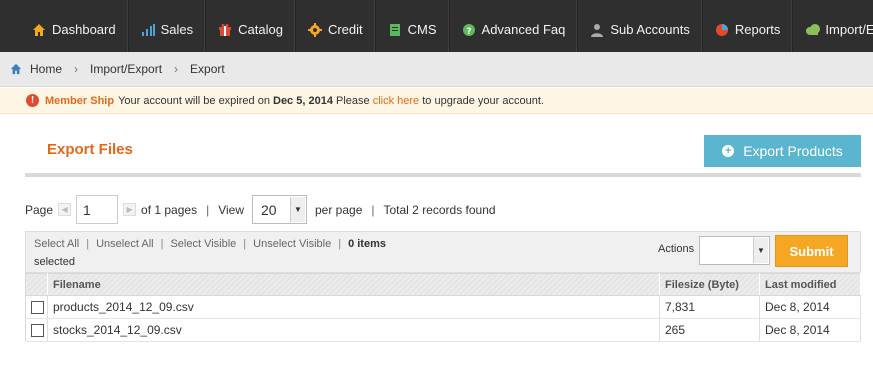 The height and width of the screenshot is (369, 873). What do you see at coordinates (80, 100) in the screenshot?
I see `notice-title: Member Ship` at bounding box center [80, 100].